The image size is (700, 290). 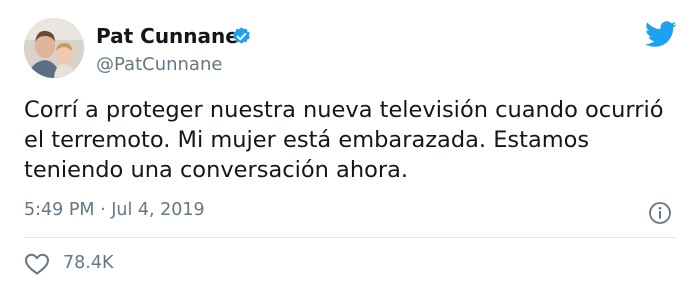 I want to click on twitter-bird-icon, so click(x=661, y=34).